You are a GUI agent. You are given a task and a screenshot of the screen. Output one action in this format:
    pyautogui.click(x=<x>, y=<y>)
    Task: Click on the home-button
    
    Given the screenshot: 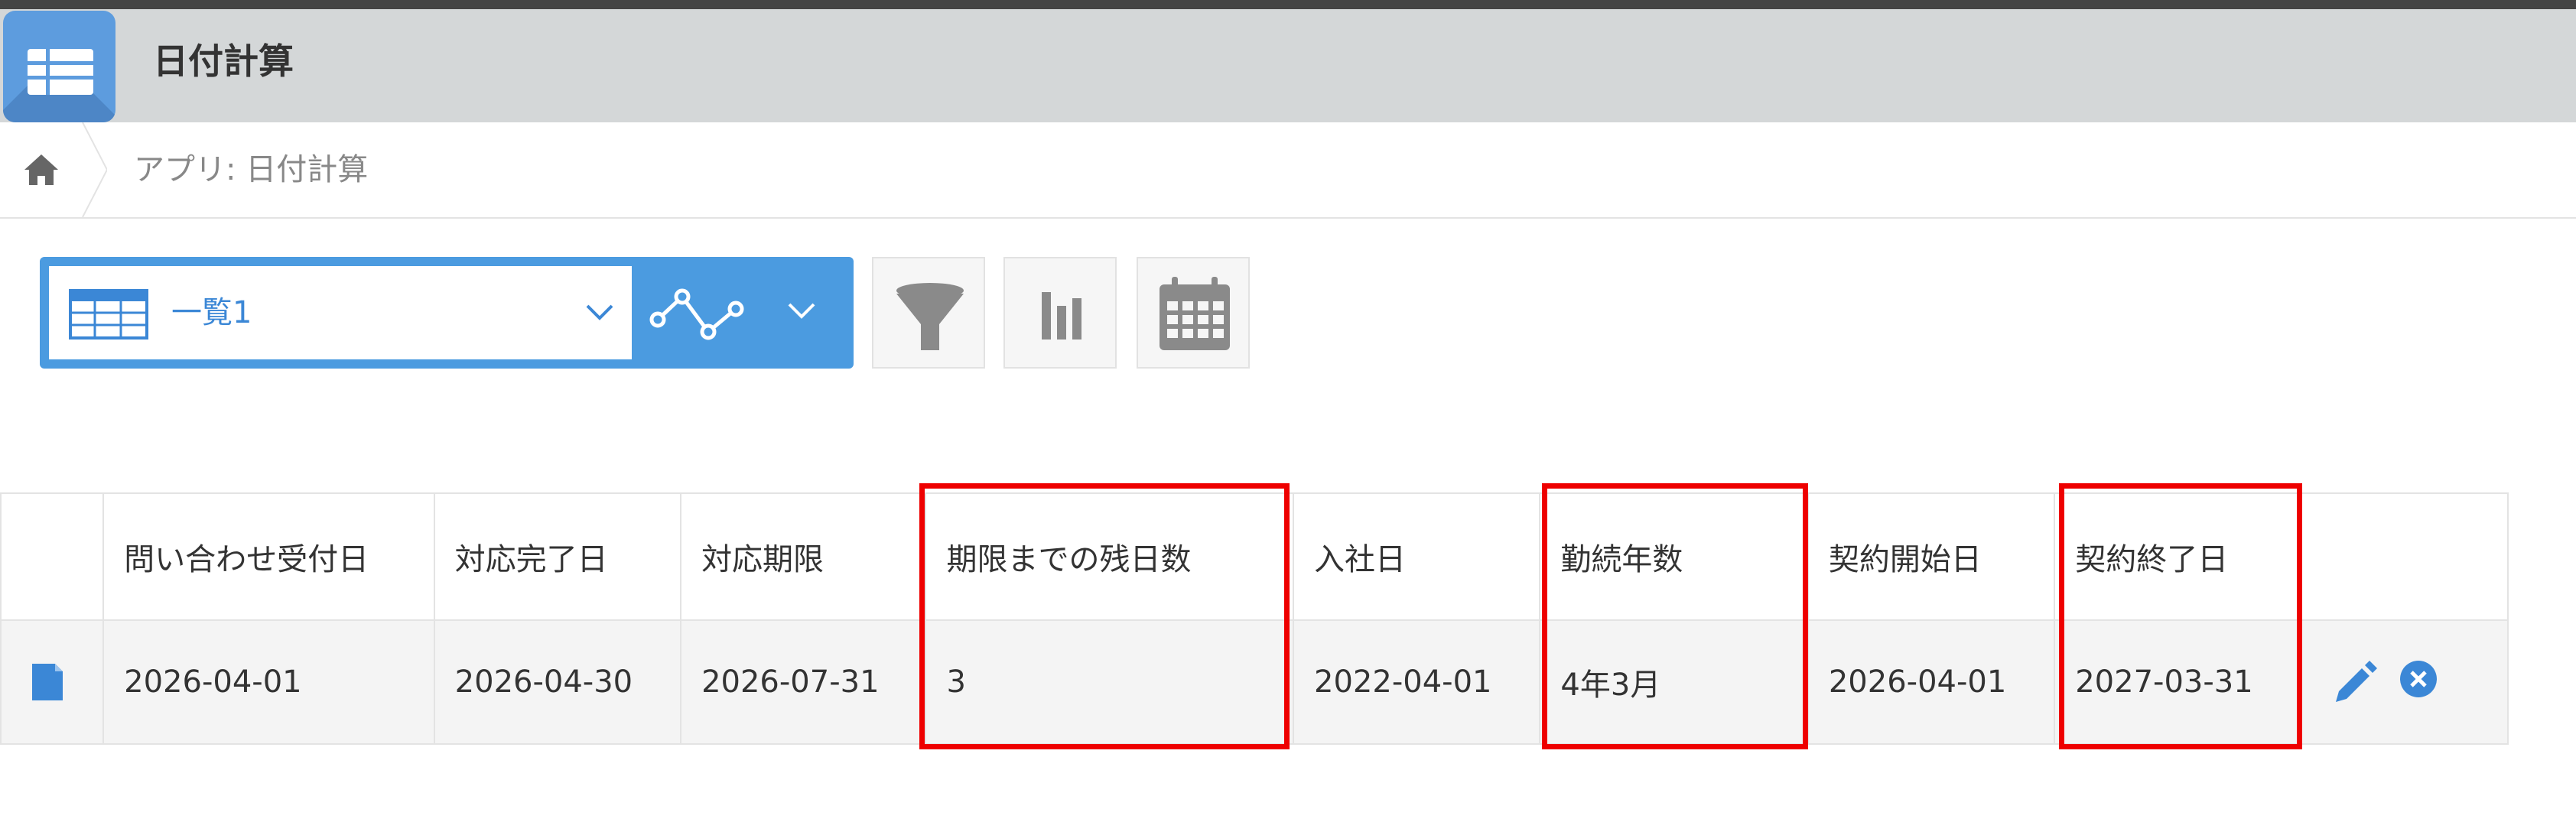 What is the action you would take?
    pyautogui.click(x=53, y=169)
    